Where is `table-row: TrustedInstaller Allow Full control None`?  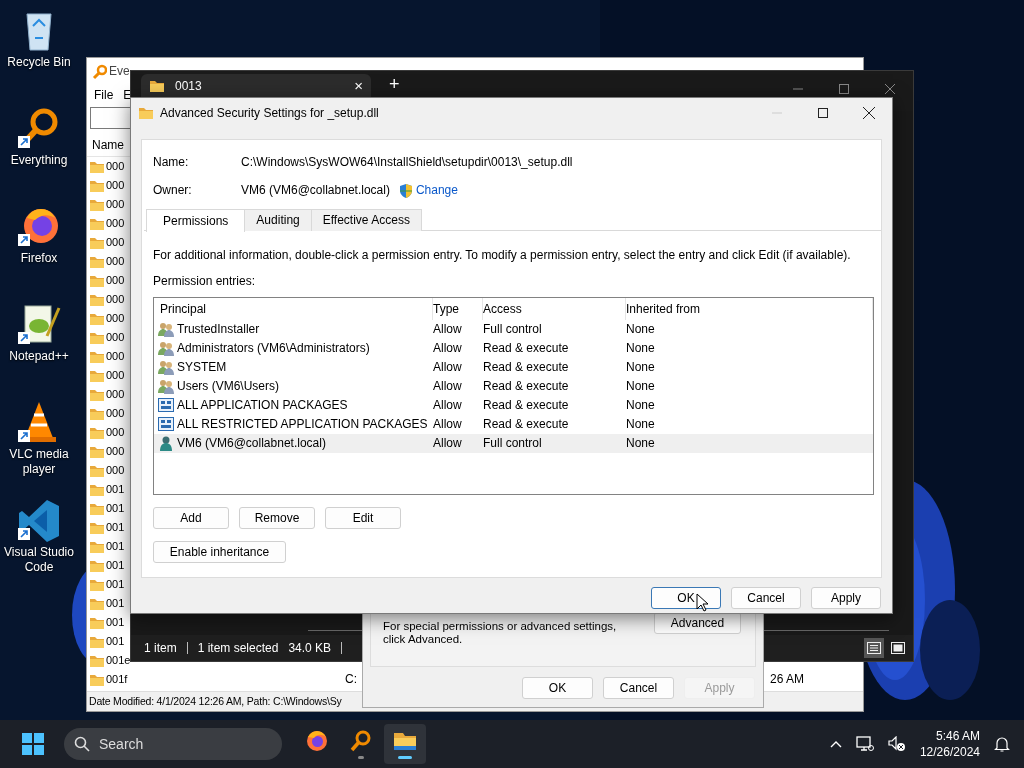 table-row: TrustedInstaller Allow Full control None is located at coordinates (513, 329).